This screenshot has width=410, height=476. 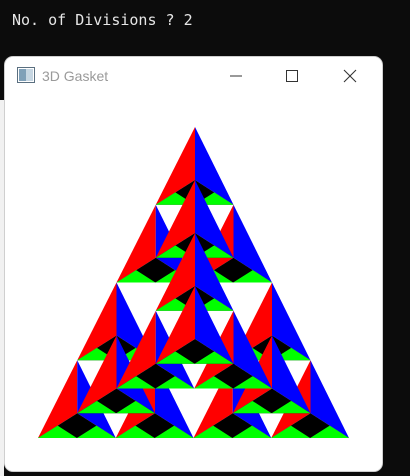 I want to click on console-prompt-line: No. of Divisions ? 2, so click(x=102, y=20).